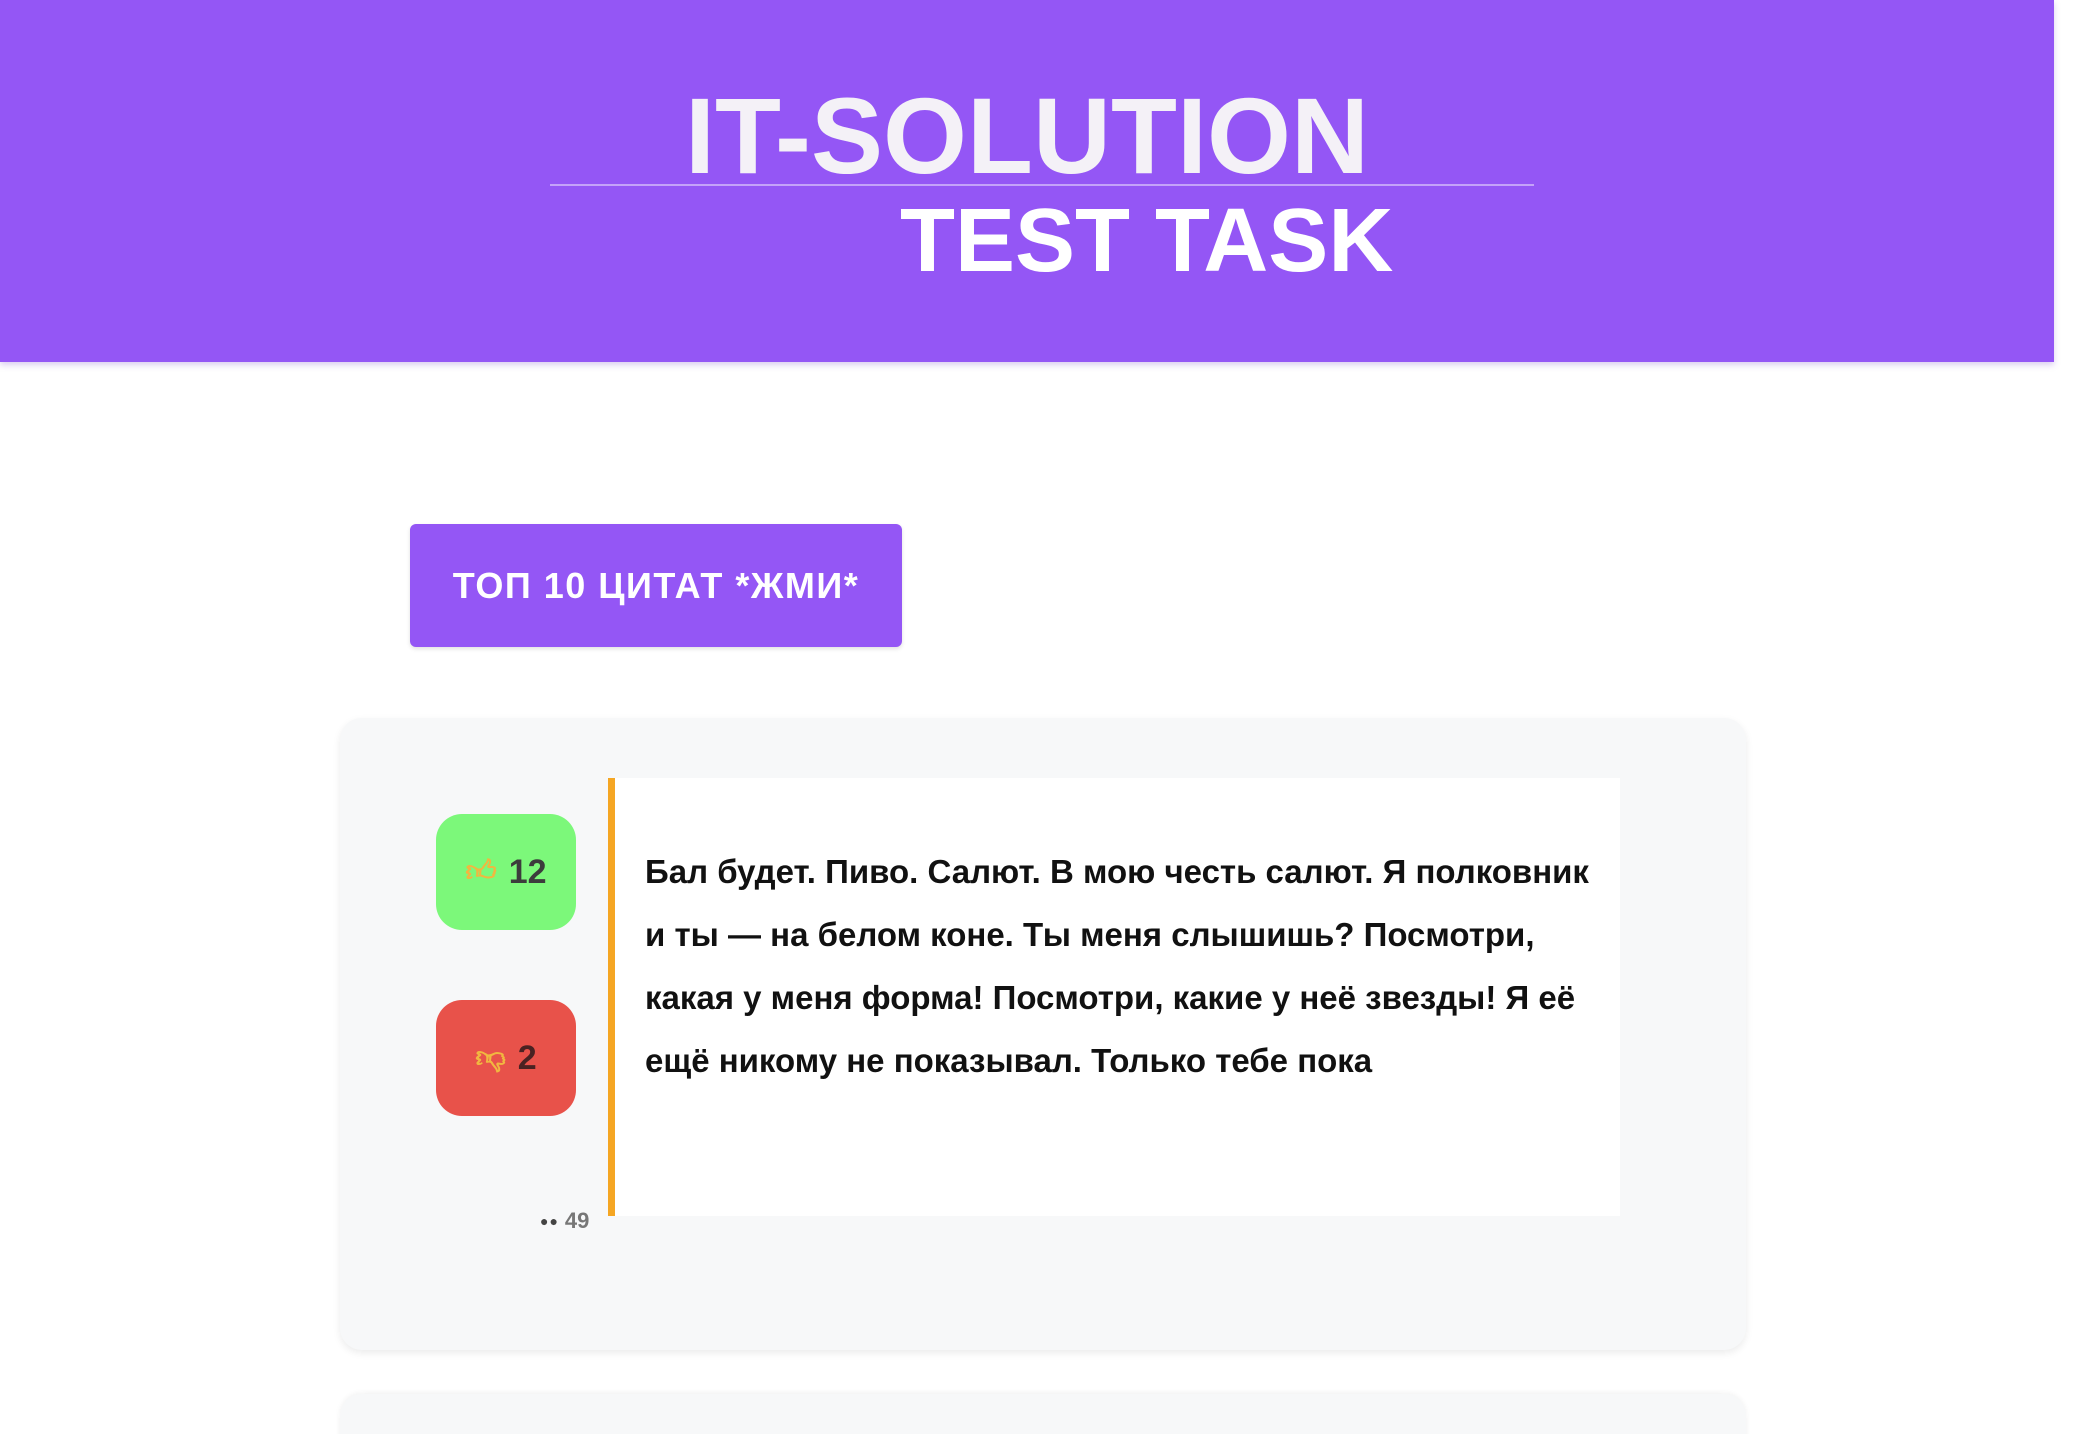 Image resolution: width=2080 pixels, height=1434 pixels. I want to click on top-10-quotes-button: ТОП 10 ЦИТАТ *ЖМИ*, so click(656, 585).